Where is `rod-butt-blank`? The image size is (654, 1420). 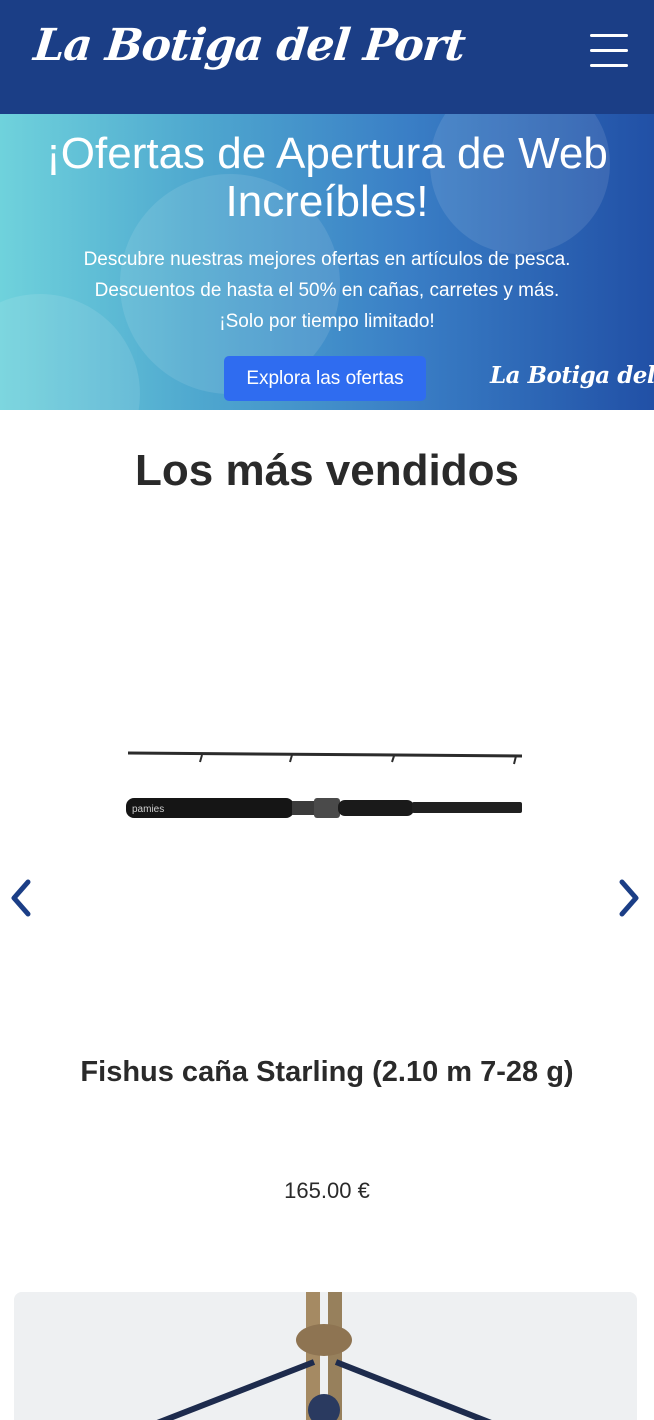
rod-butt-blank is located at coordinates (467, 807).